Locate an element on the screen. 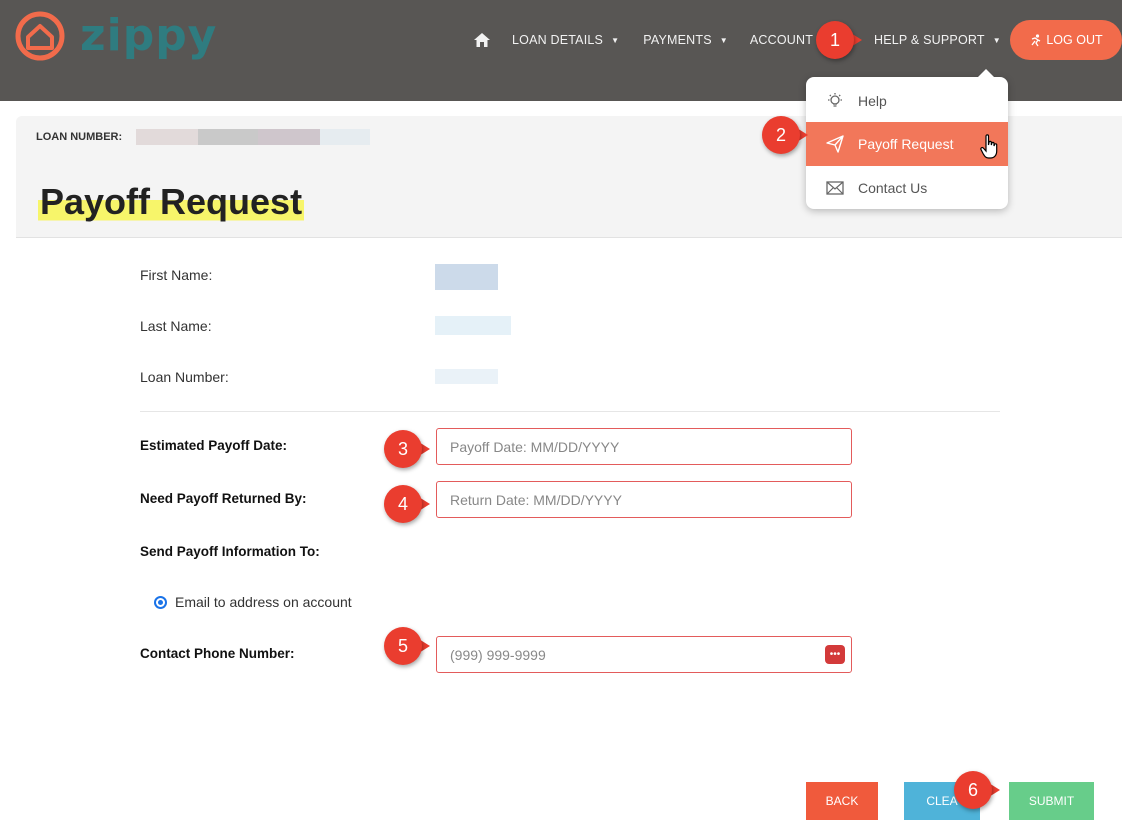  main-nav: LOAN DETAILS ▼ PAYMENTS ▼ ACCOUNT II is located at coordinates (650, 40).